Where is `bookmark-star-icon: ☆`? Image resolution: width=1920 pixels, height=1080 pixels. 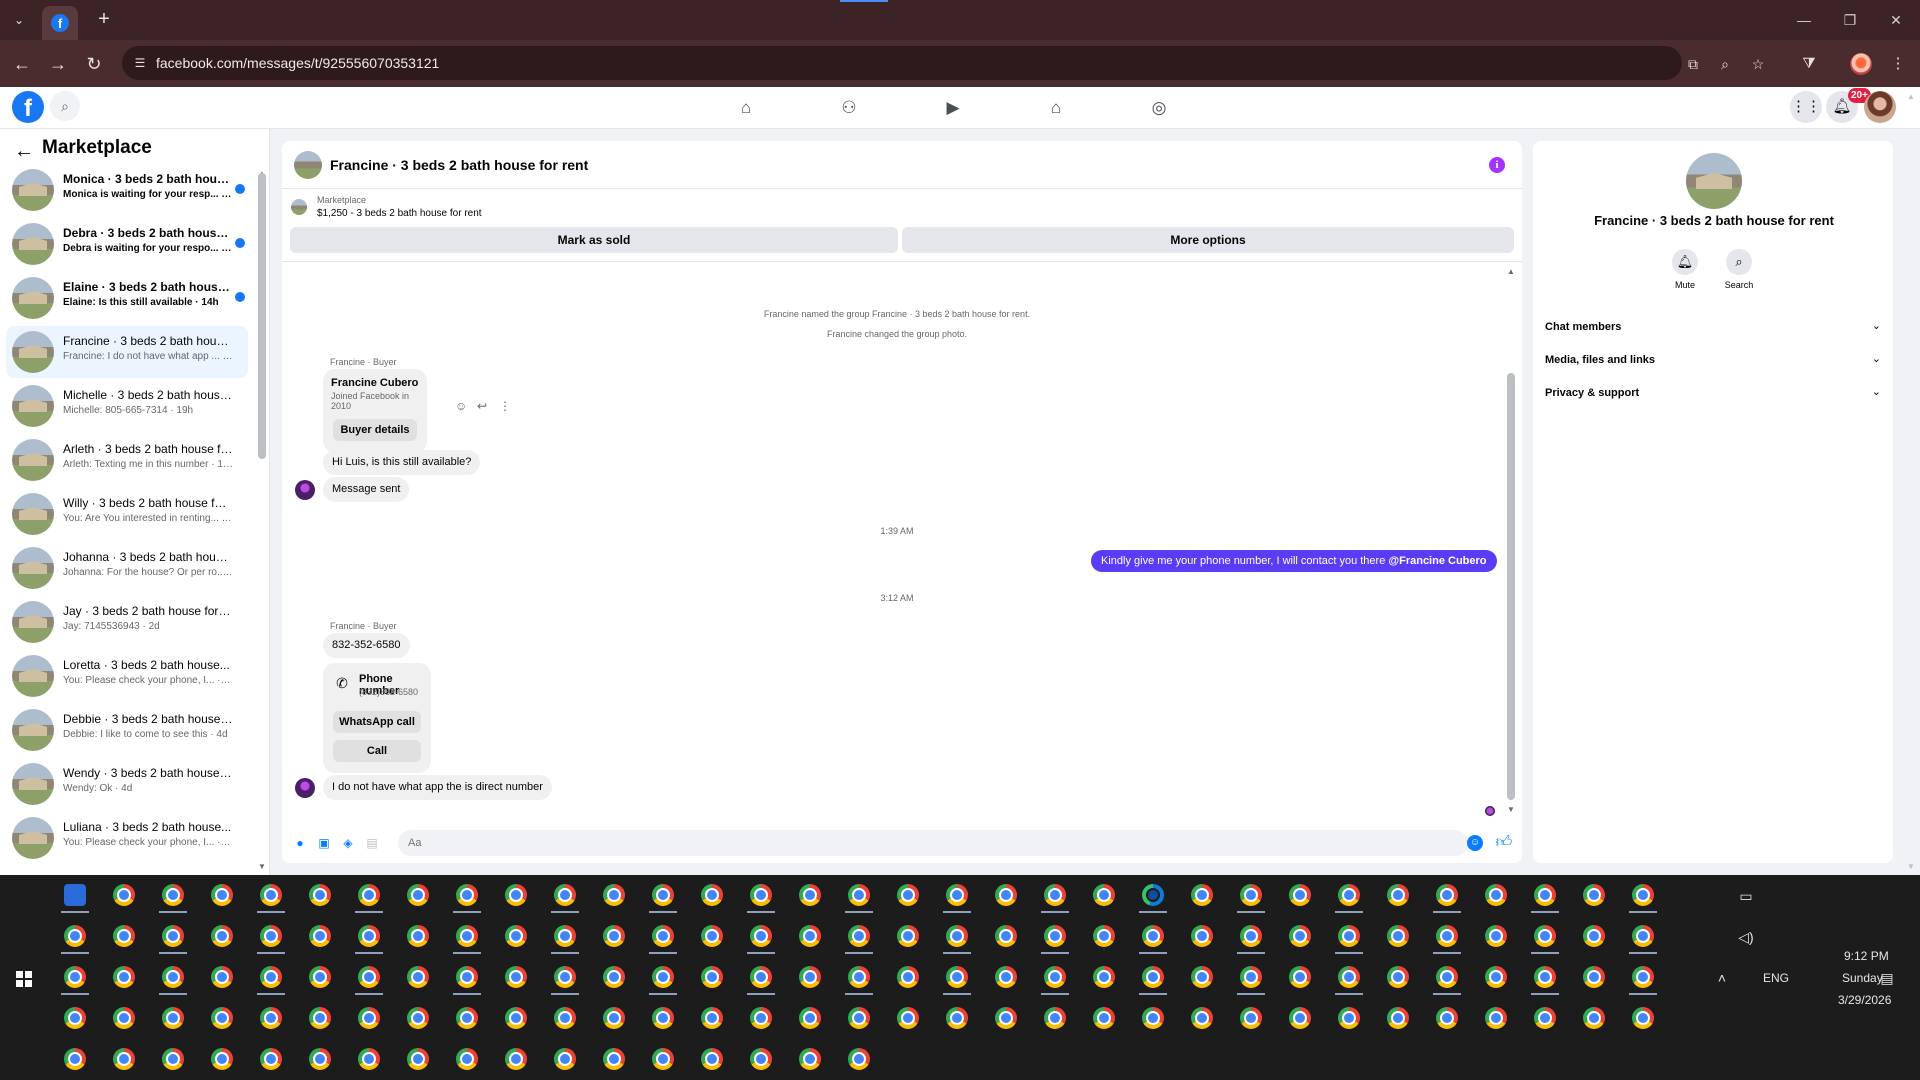 bookmark-star-icon: ☆ is located at coordinates (1758, 64).